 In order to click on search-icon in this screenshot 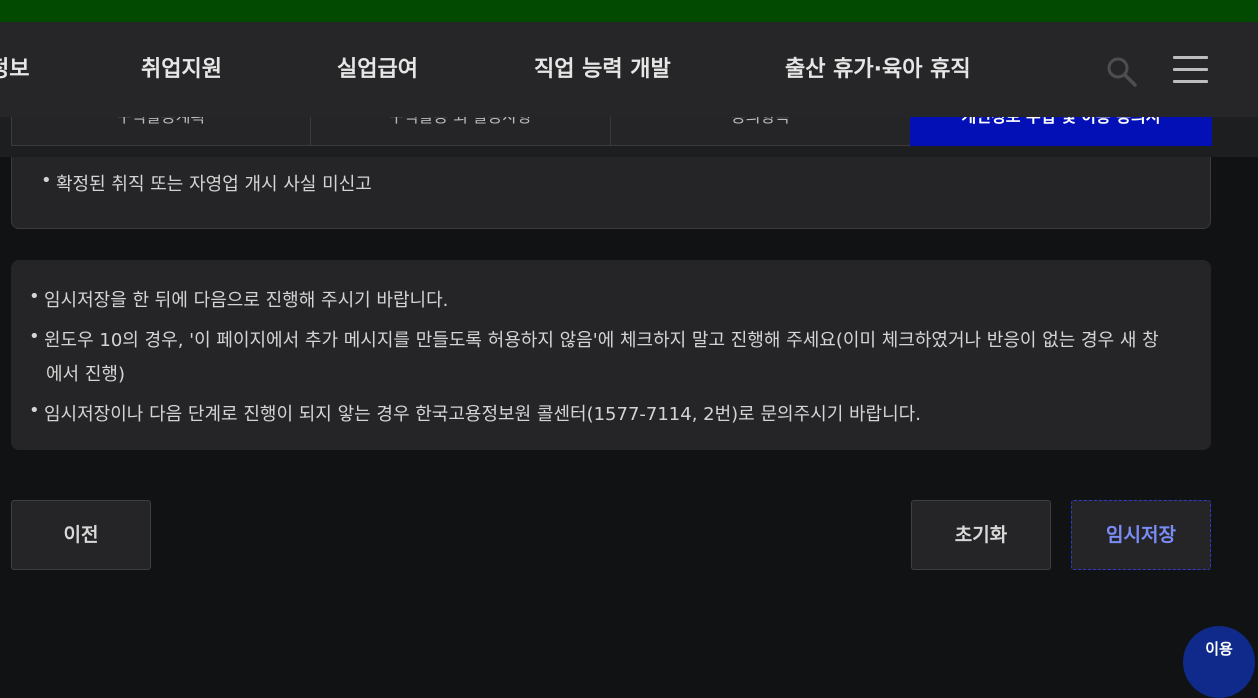, I will do `click(1122, 72)`.